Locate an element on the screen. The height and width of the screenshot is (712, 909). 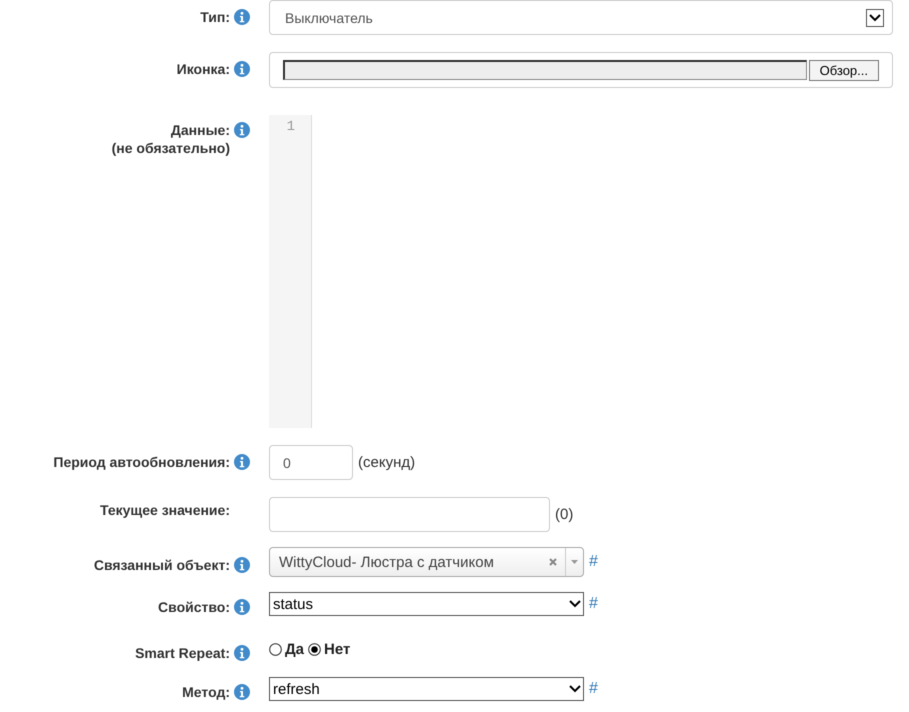
radio-label: Да is located at coordinates (294, 649).